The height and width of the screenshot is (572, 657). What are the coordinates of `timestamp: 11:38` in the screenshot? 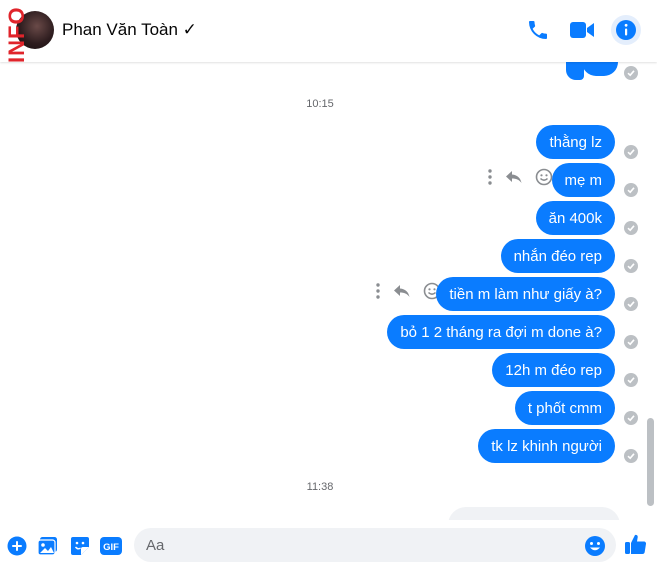 It's located at (320, 487).